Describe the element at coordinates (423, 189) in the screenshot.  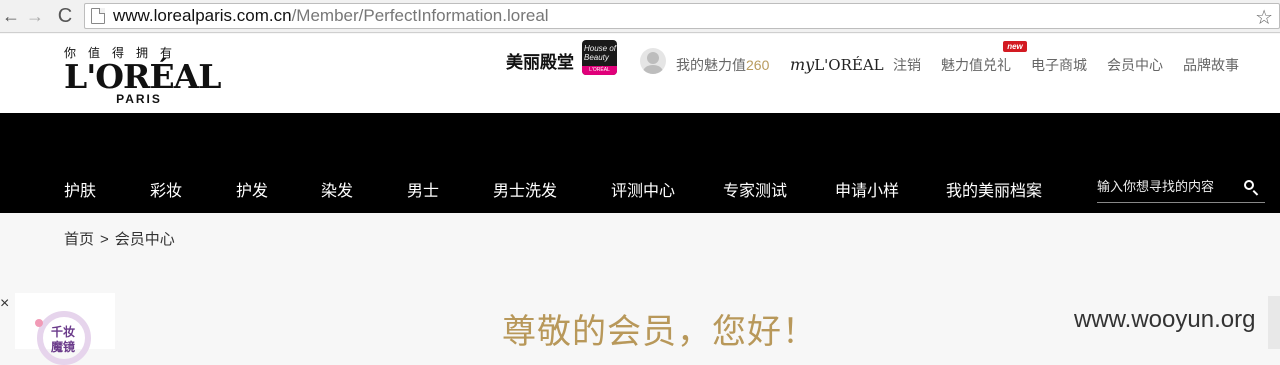
I see `nav-item-men: 男士` at that location.